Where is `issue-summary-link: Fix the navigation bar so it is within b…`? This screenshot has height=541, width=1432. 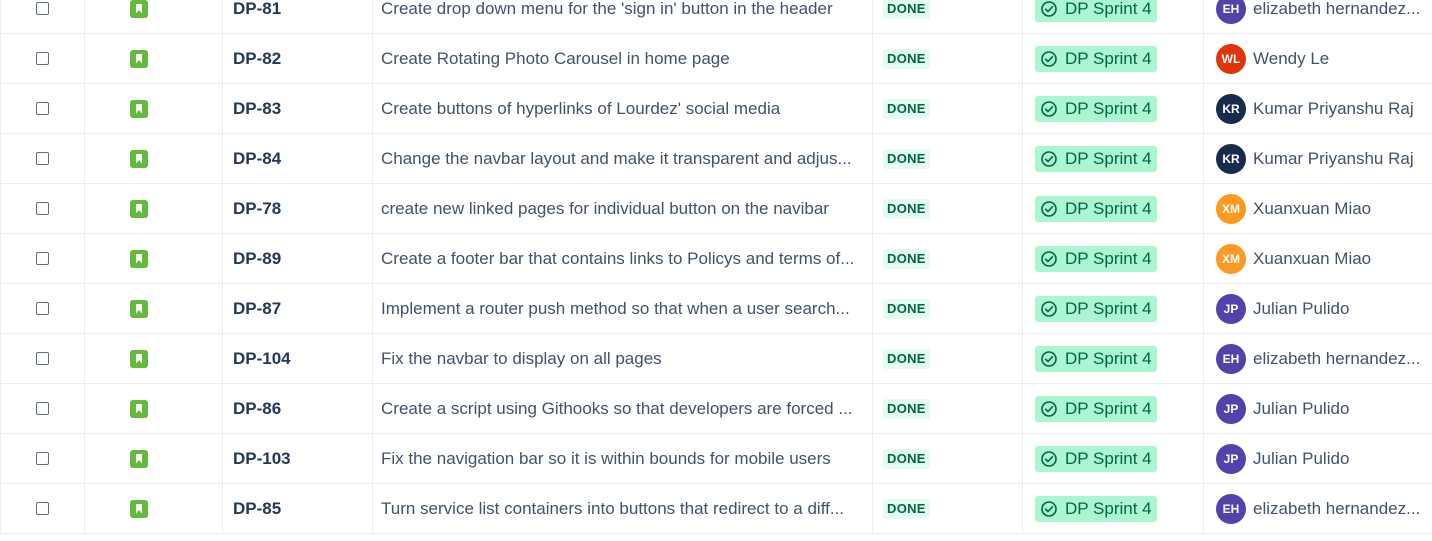
issue-summary-link: Fix the navigation bar so it is within b… is located at coordinates (622, 459).